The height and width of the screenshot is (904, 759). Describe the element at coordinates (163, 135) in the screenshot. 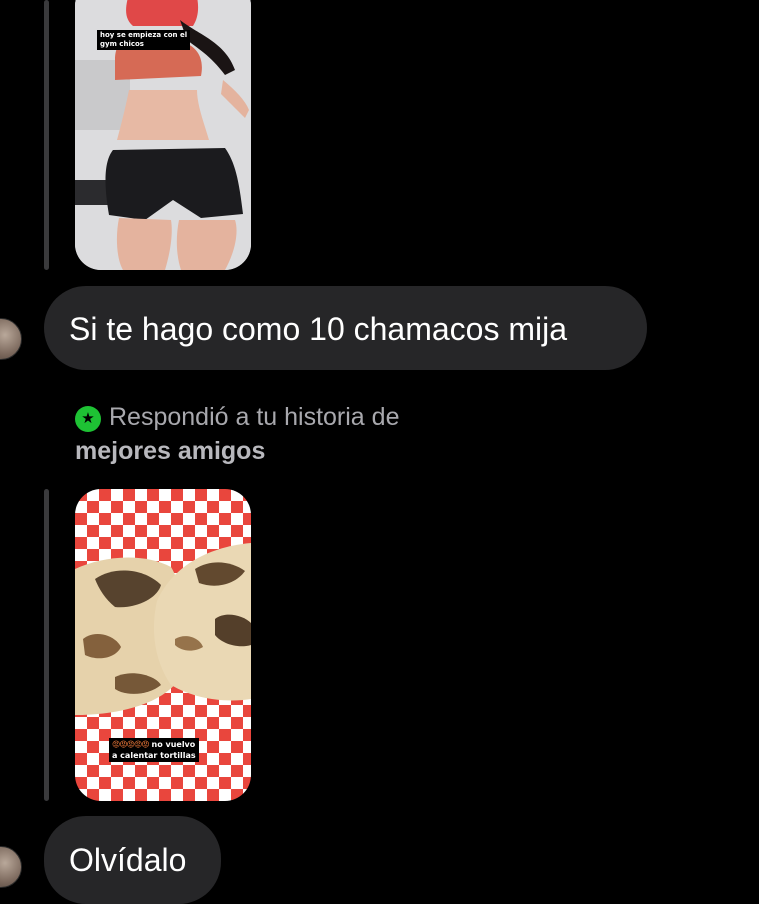

I see `story-thumbnail-gym: hoy se empieza con el gym chicos` at that location.